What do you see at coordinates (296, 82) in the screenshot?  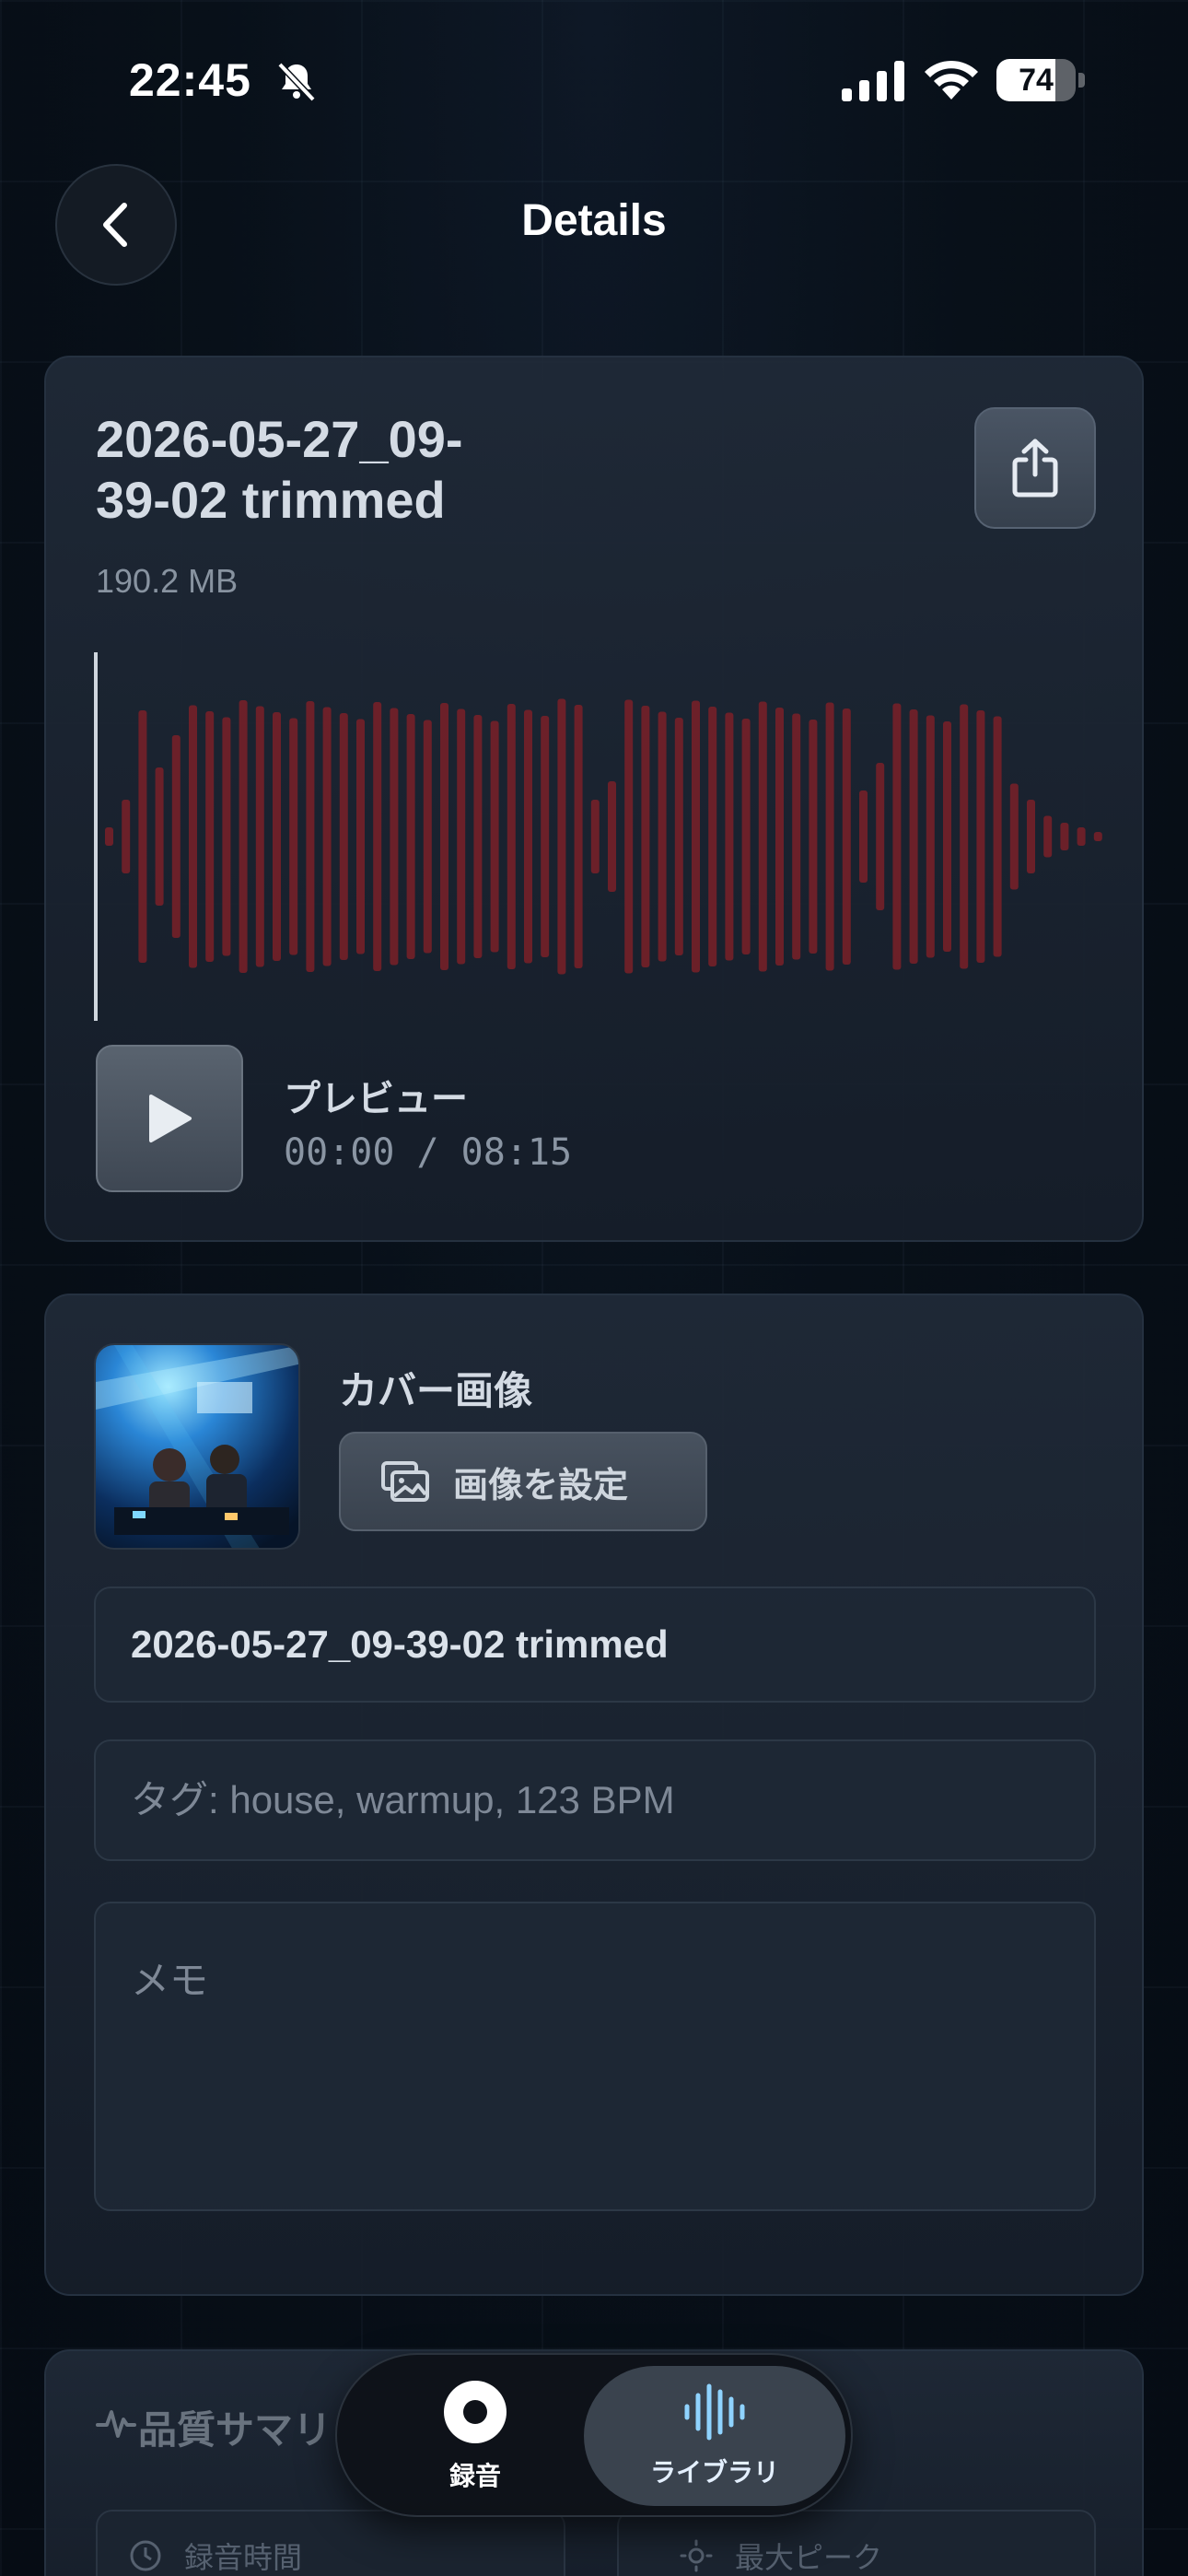 I see `bell-slash-icon` at bounding box center [296, 82].